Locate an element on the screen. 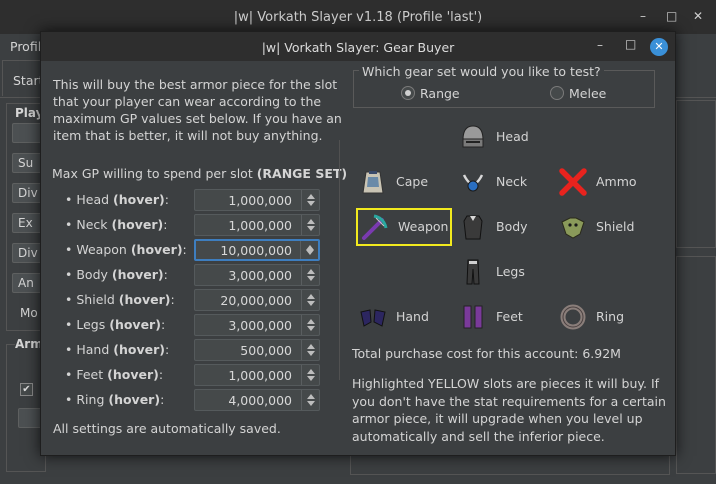 The height and width of the screenshot is (484, 716). gloves-icon is located at coordinates (373, 318).